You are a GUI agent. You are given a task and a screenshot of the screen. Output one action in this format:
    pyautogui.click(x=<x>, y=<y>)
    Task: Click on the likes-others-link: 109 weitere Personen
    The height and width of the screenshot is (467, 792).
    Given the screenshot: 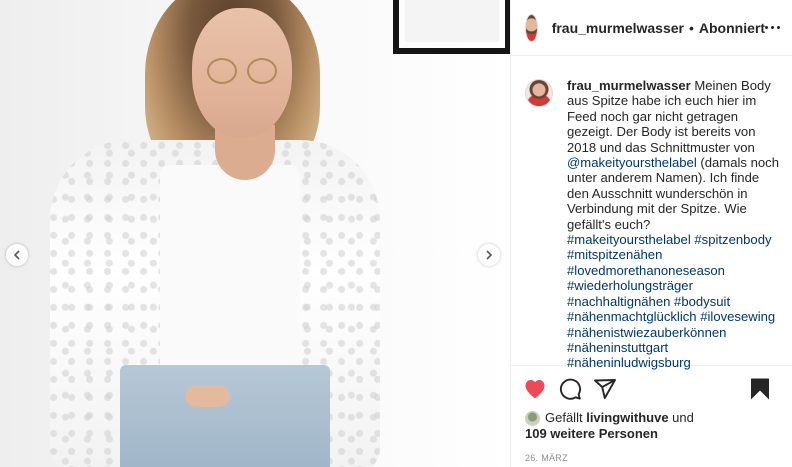 What is the action you would take?
    pyautogui.click(x=658, y=434)
    